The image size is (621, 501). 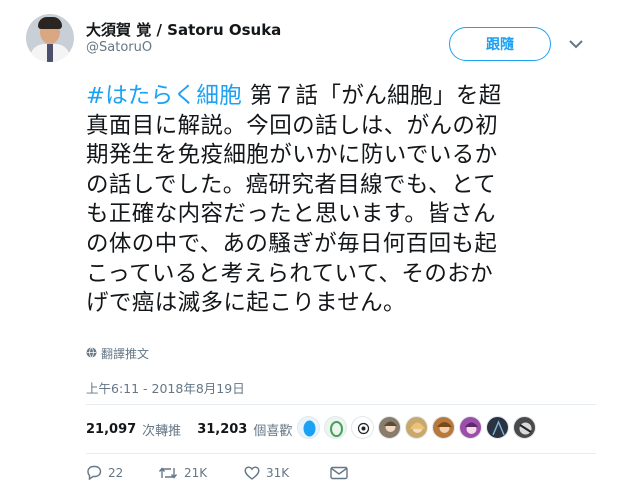 I want to click on author-handle: @SatoruO, so click(x=119, y=47).